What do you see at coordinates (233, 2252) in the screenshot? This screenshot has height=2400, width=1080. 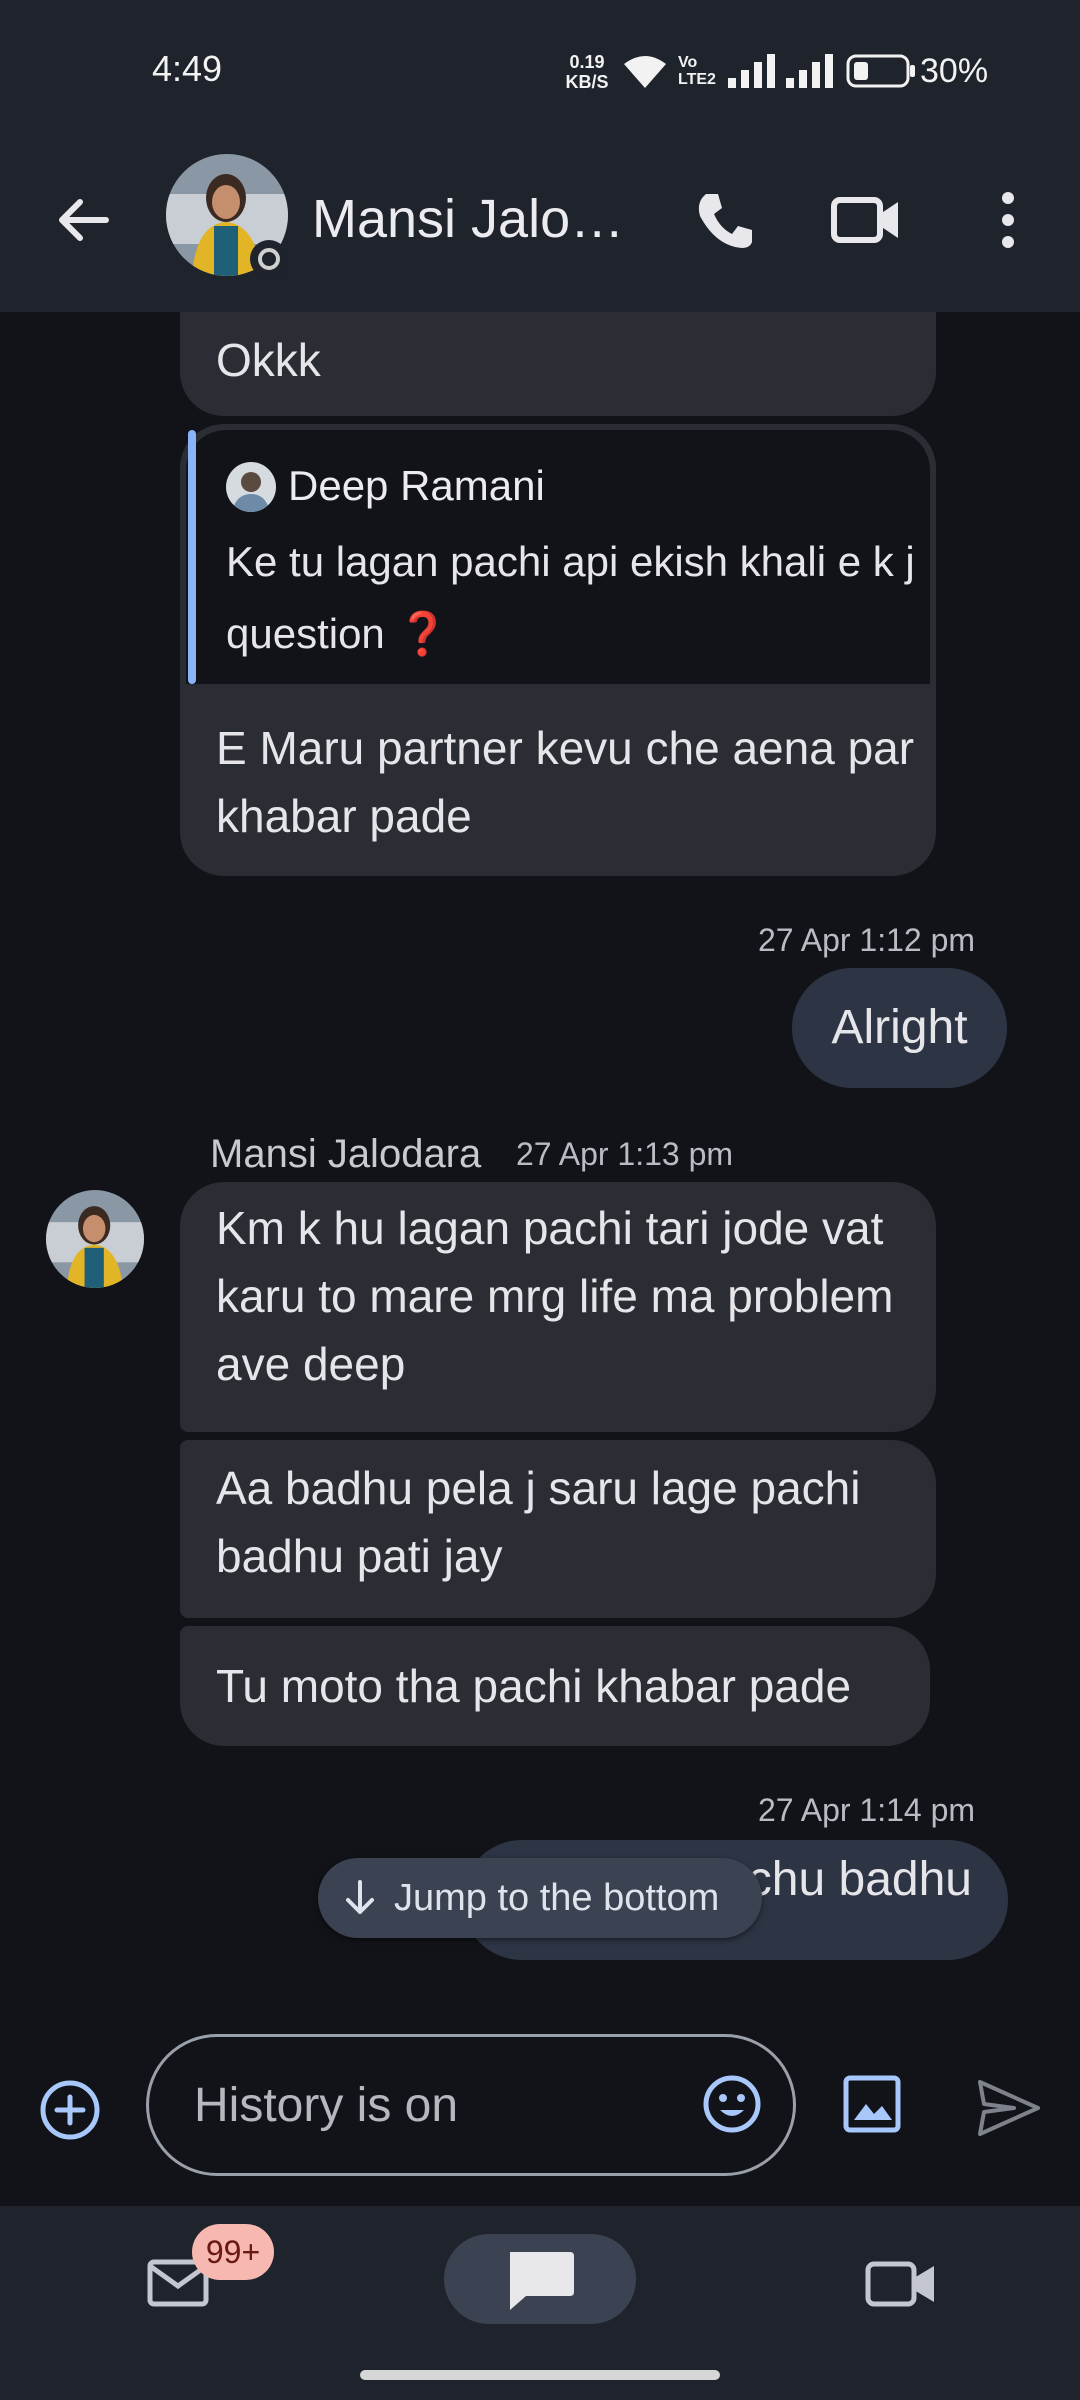 I see `mail-unread-badge: 99+` at bounding box center [233, 2252].